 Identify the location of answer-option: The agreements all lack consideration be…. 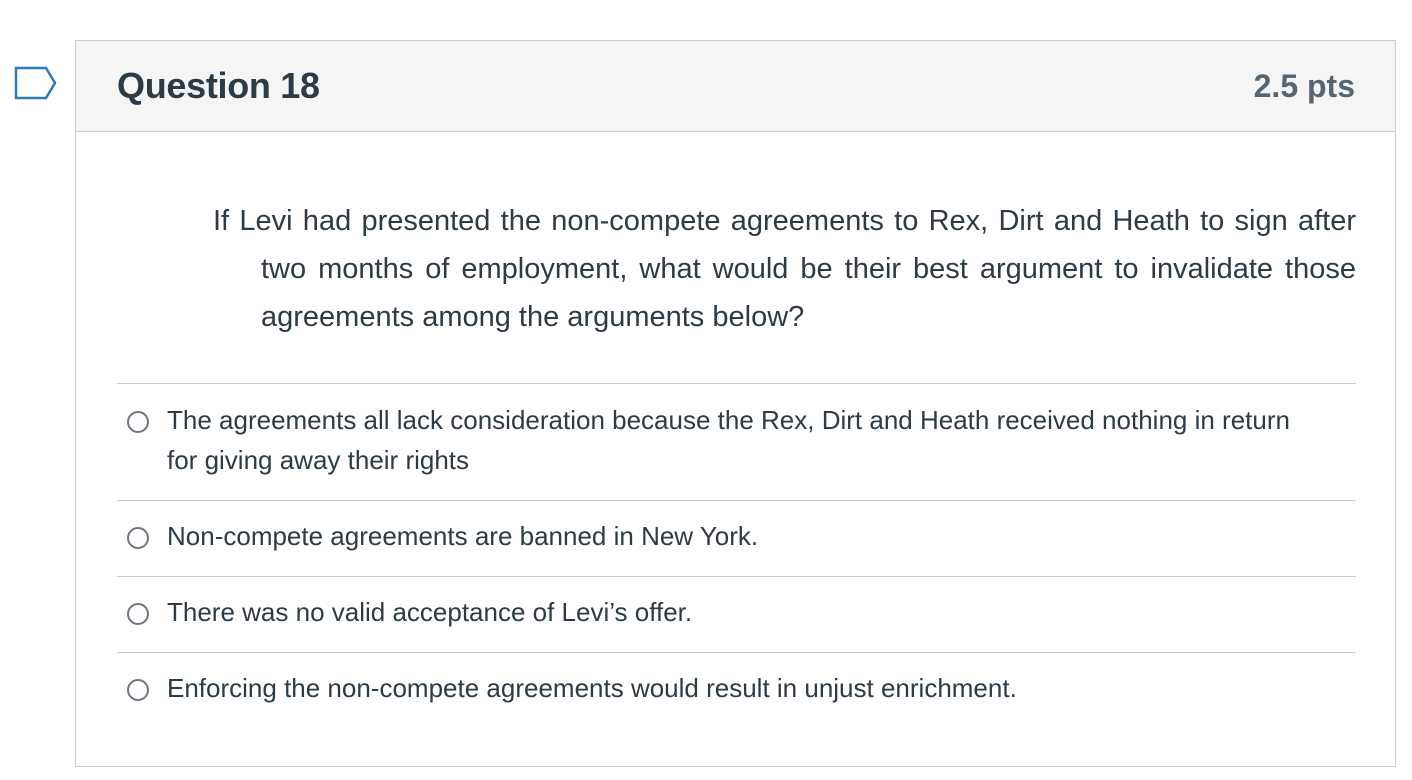
(736, 441).